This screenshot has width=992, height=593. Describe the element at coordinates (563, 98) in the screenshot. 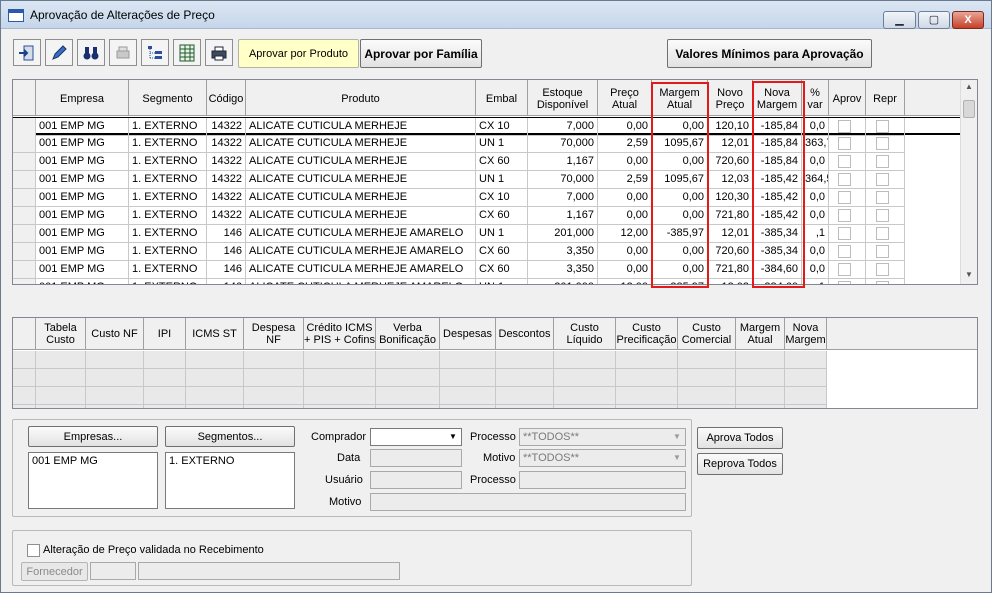

I see `column-header: Estoque Disponível` at that location.